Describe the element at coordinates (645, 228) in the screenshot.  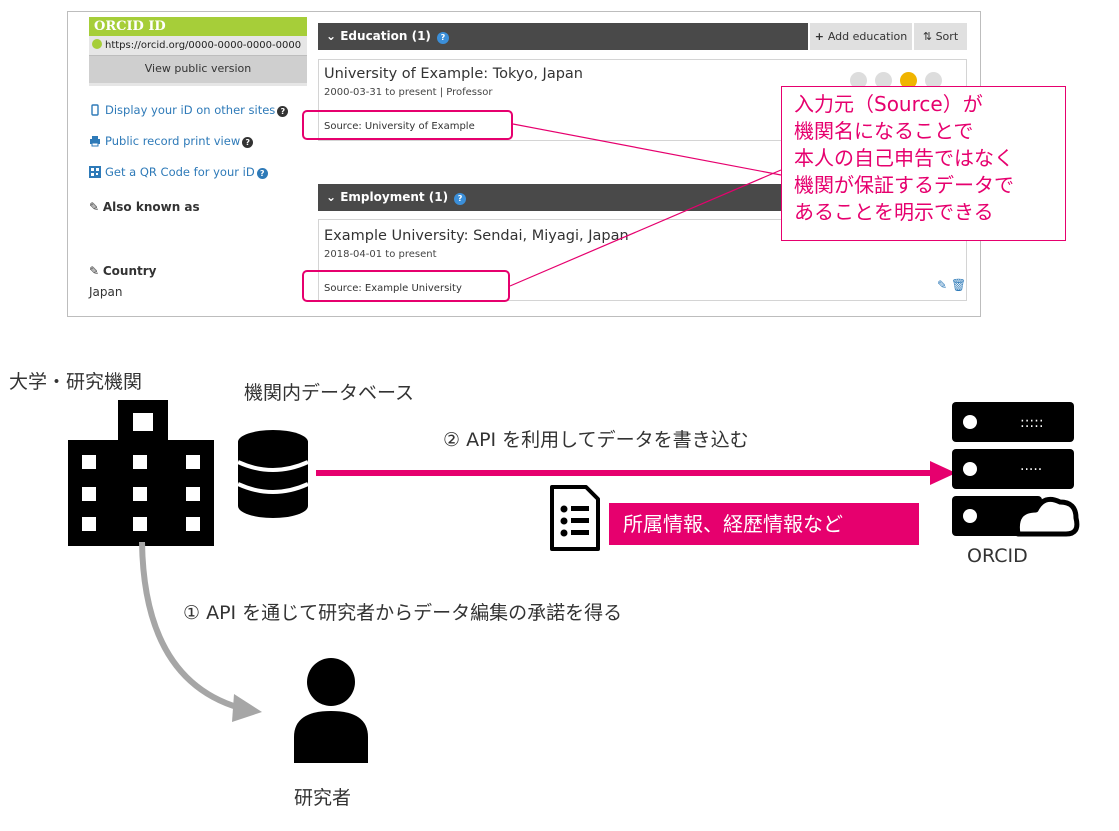
I see `employment-connector-line` at that location.